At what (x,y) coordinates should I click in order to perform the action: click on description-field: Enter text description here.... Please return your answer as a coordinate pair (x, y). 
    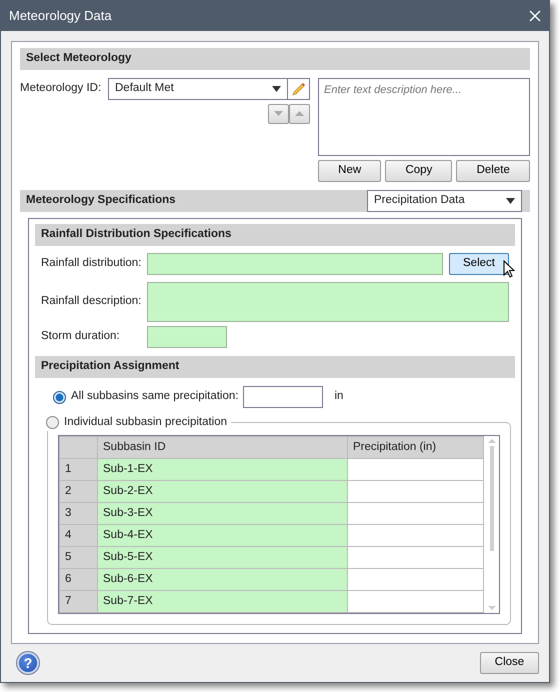
    Looking at the image, I should click on (424, 117).